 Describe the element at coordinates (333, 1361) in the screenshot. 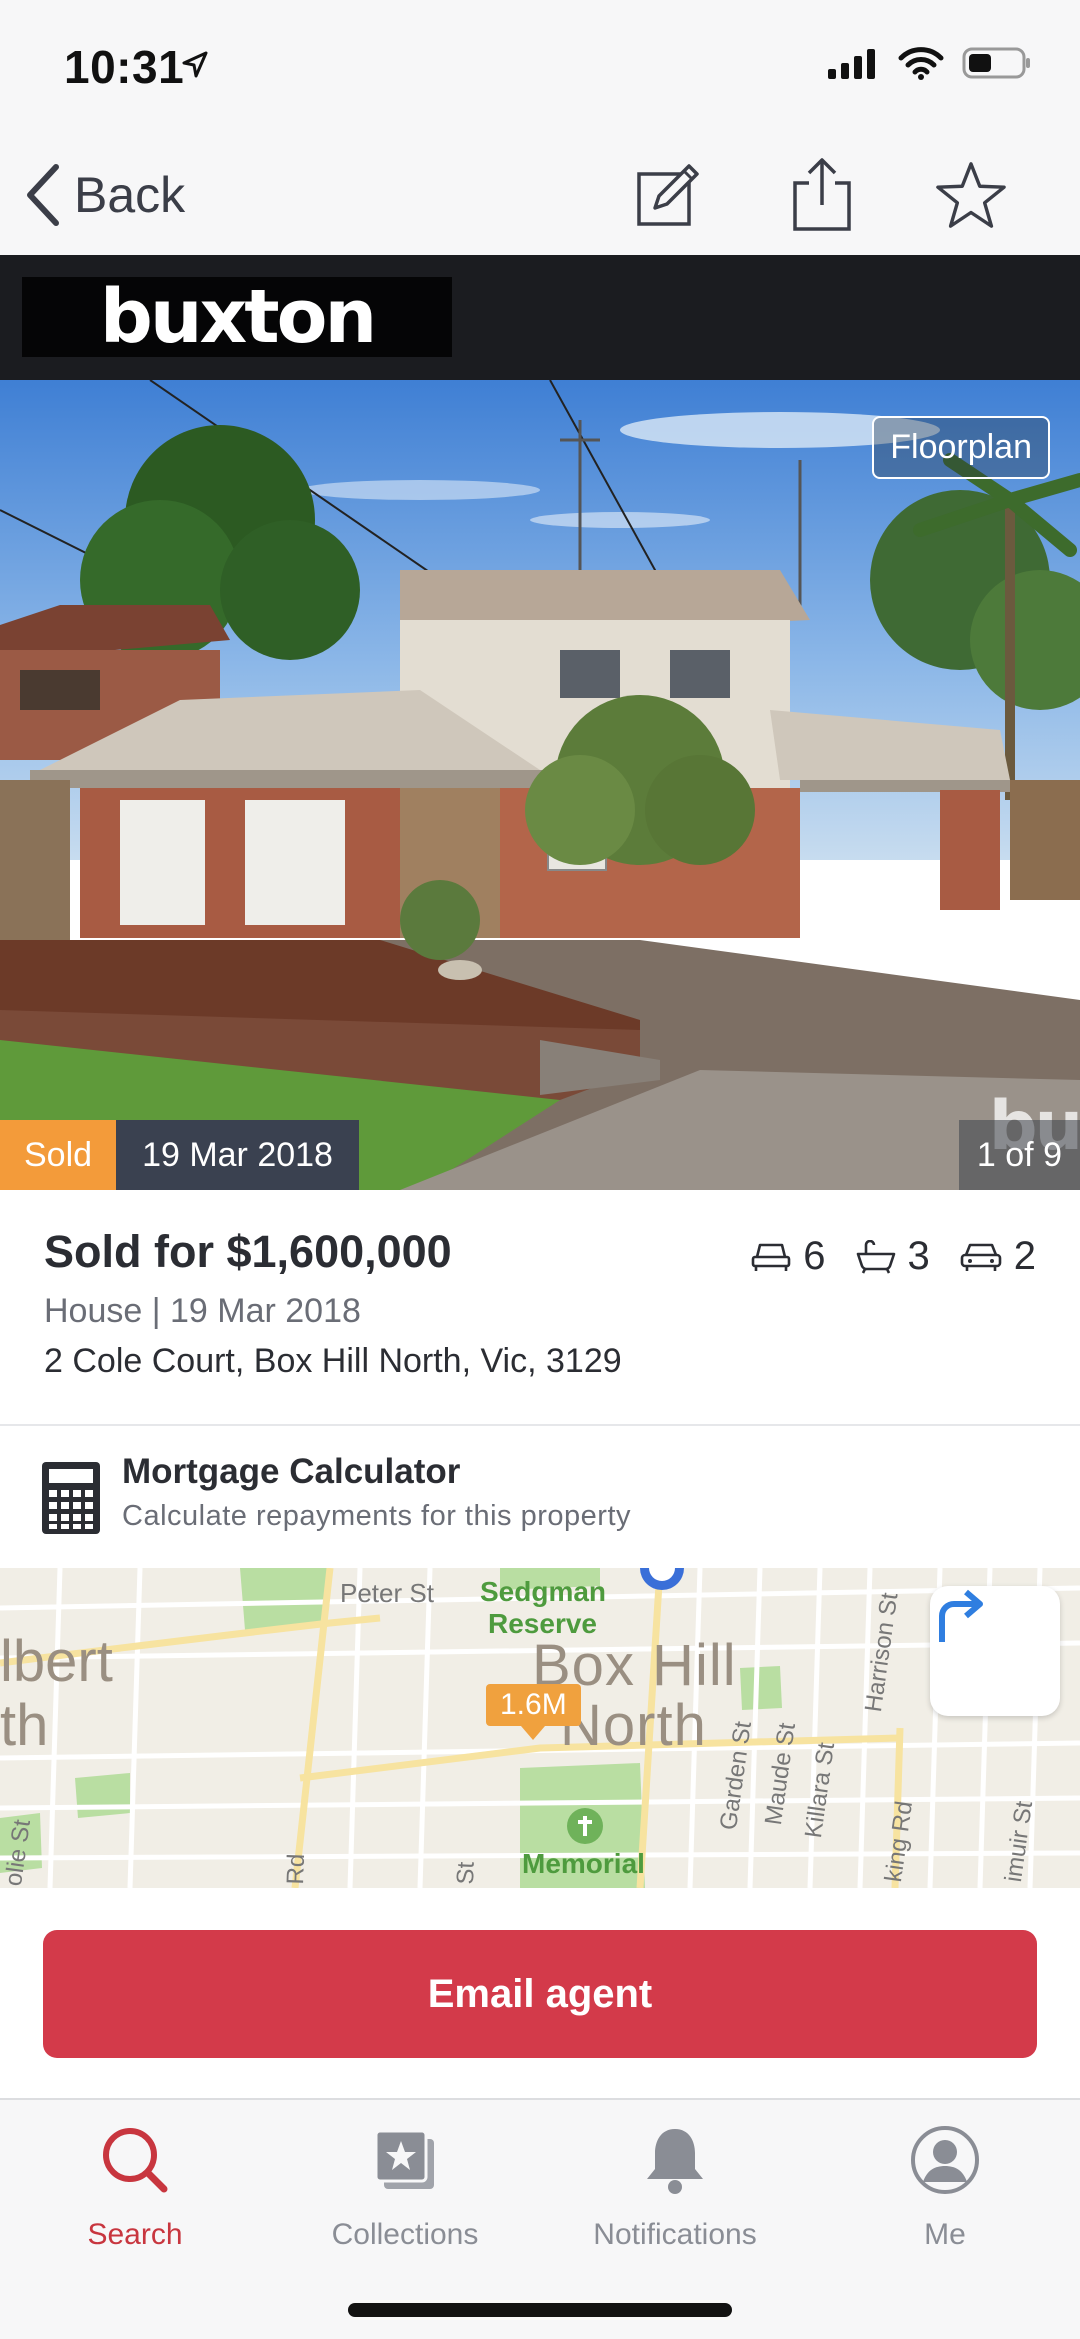

I see `property-address: 2 Cole Court, Box Hill North, Vic, 3129` at that location.